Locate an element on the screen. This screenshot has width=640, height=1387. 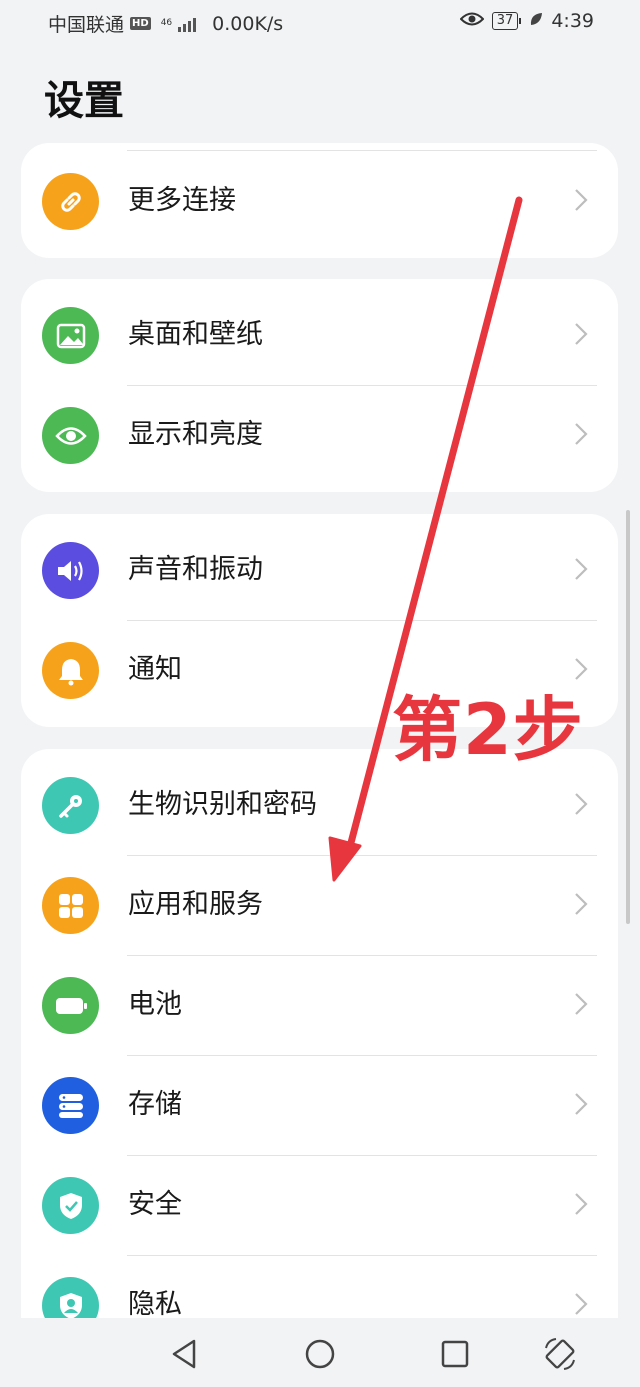
shield-icon is located at coordinates (70, 1205).